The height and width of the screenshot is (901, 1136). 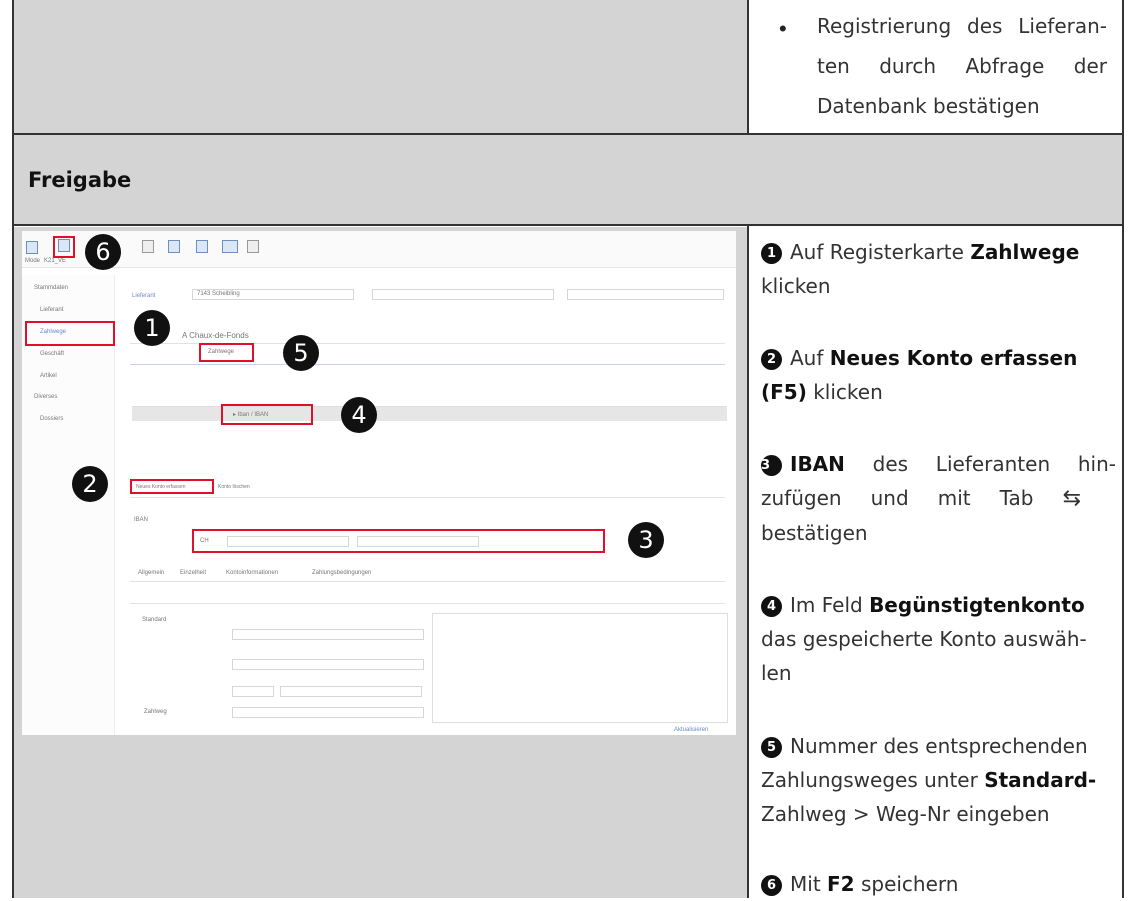 What do you see at coordinates (1071, 498) in the screenshot?
I see `tab-arrows-icon: ⇆` at bounding box center [1071, 498].